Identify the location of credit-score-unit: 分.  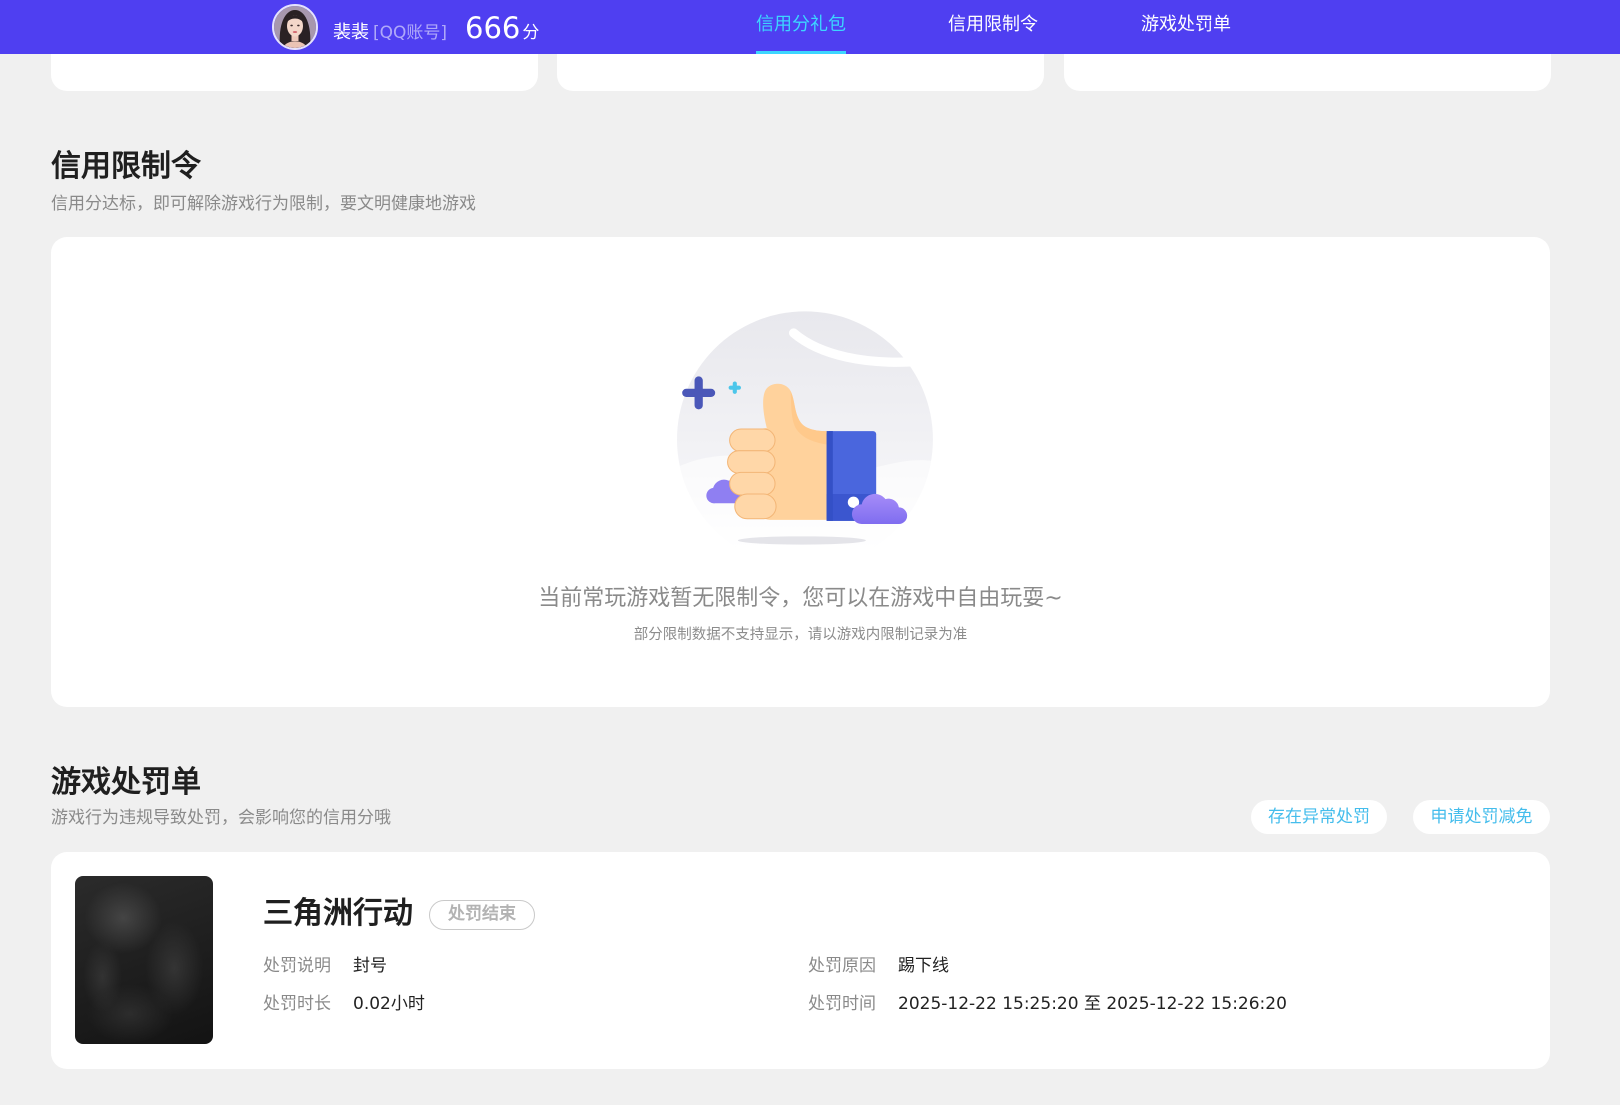
(531, 33).